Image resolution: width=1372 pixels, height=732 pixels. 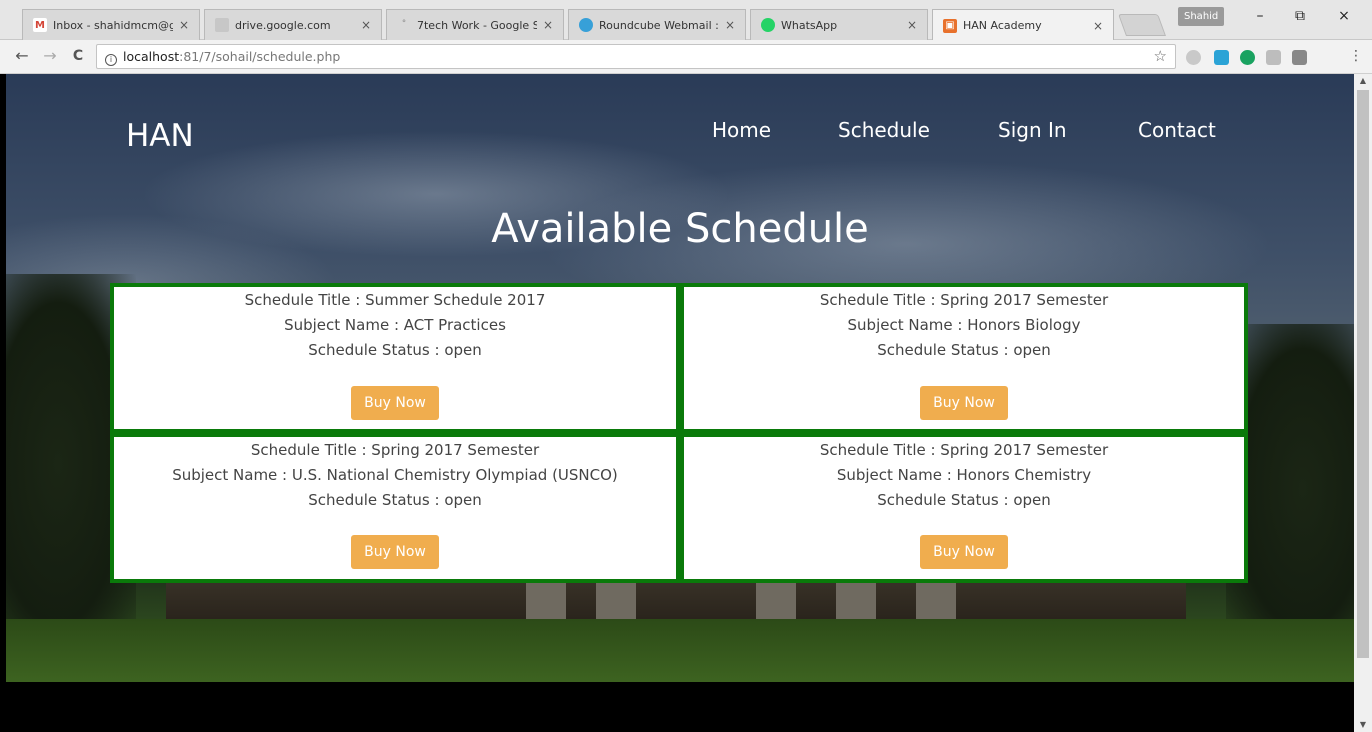 I want to click on close-window-button: ×, so click(x=1344, y=16).